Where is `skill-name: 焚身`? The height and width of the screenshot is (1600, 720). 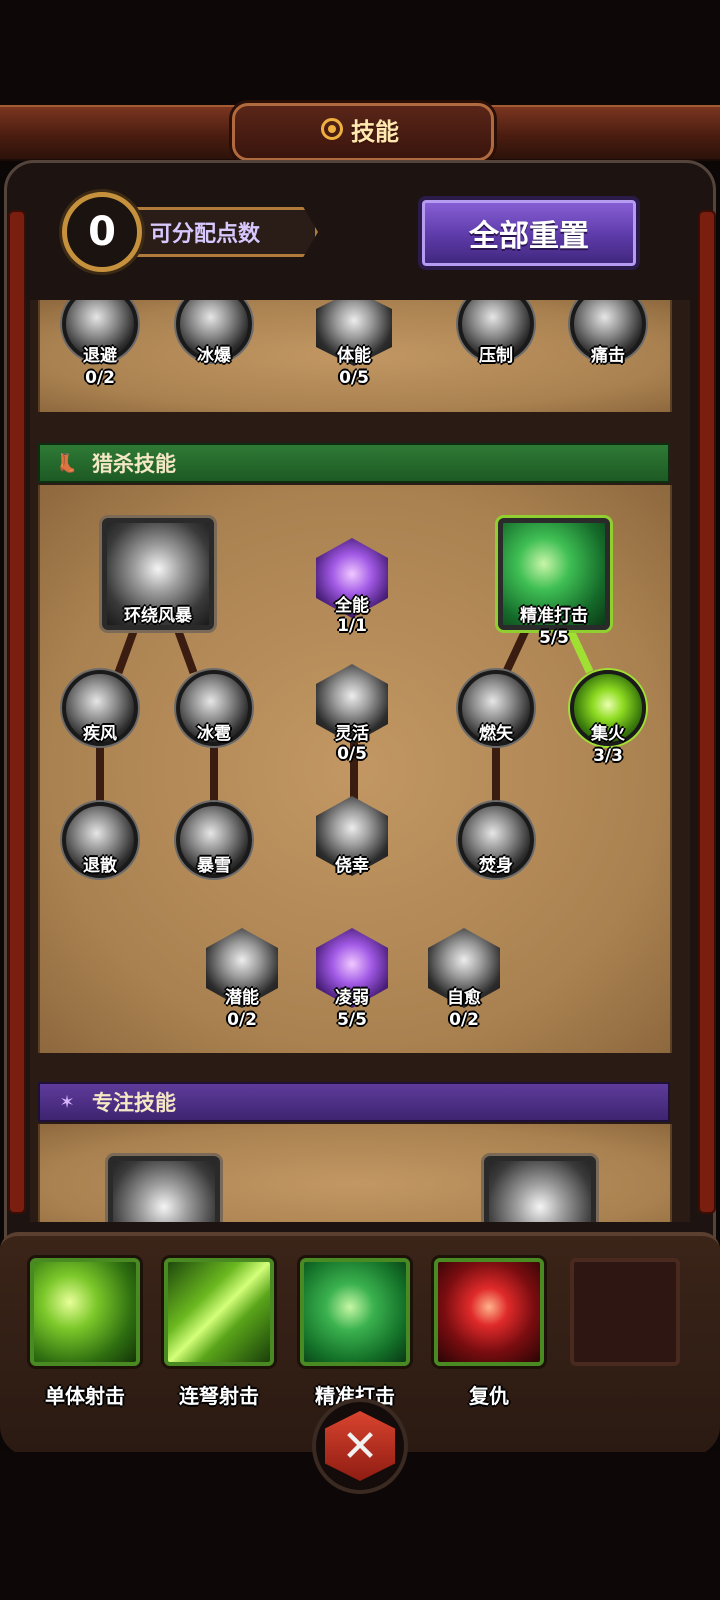 skill-name: 焚身 is located at coordinates (496, 866).